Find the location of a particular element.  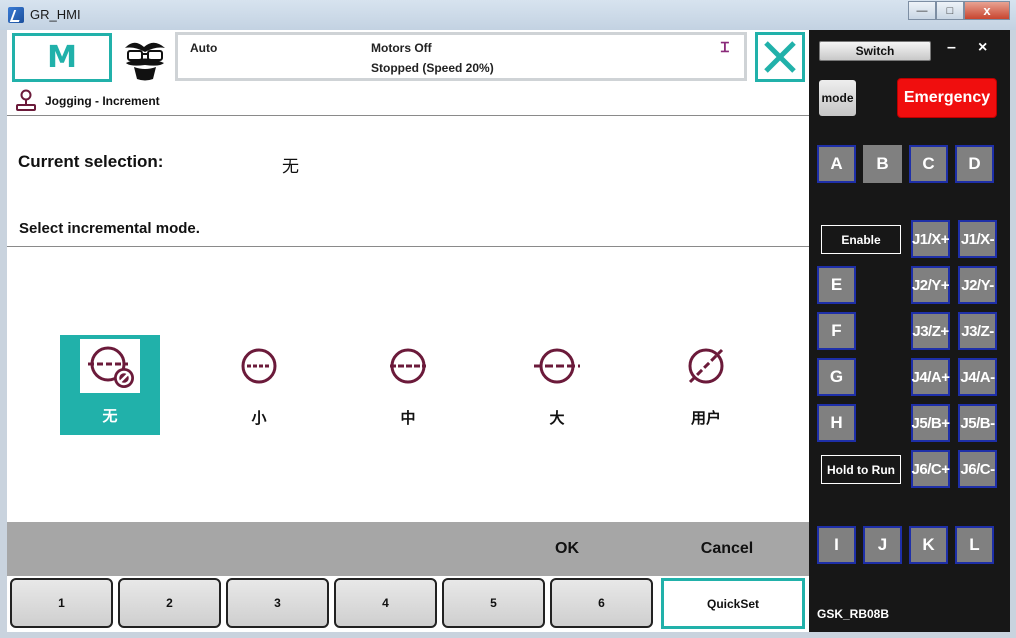

task-tab-3: 3 is located at coordinates (277, 603).